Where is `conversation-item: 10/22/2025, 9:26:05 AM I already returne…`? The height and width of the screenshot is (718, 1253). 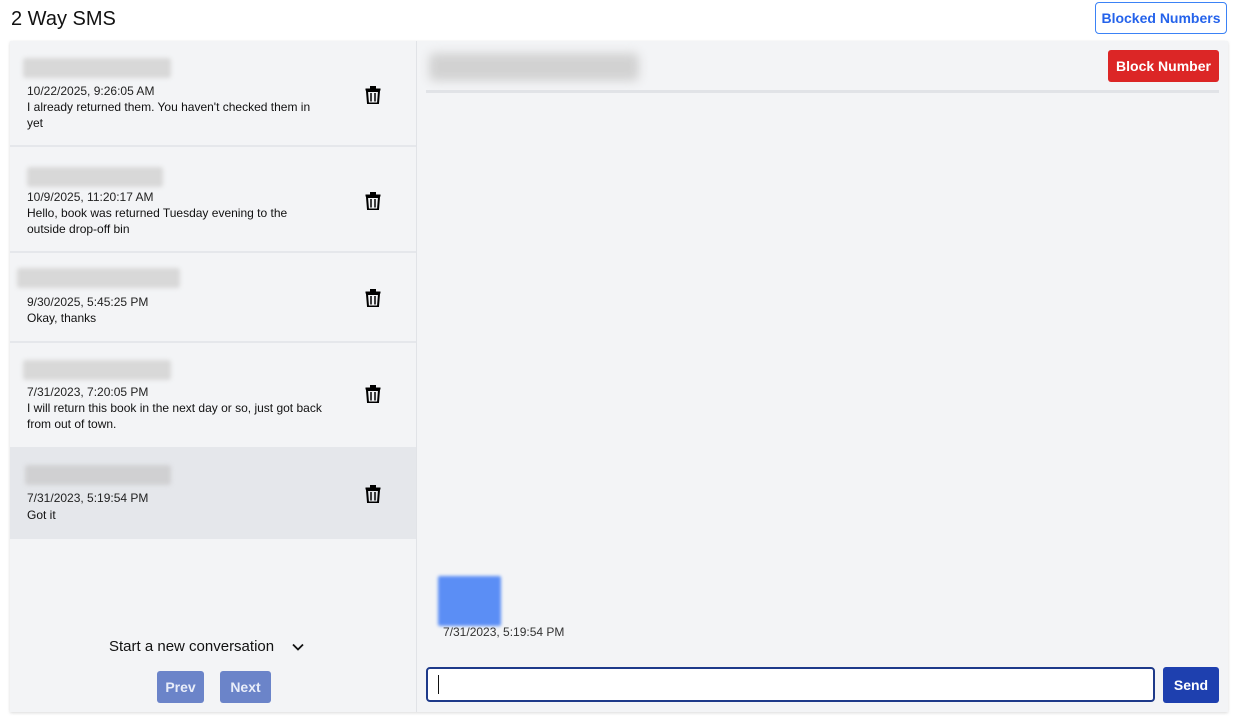
conversation-item: 10/22/2025, 9:26:05 AM I already returne… is located at coordinates (213, 94).